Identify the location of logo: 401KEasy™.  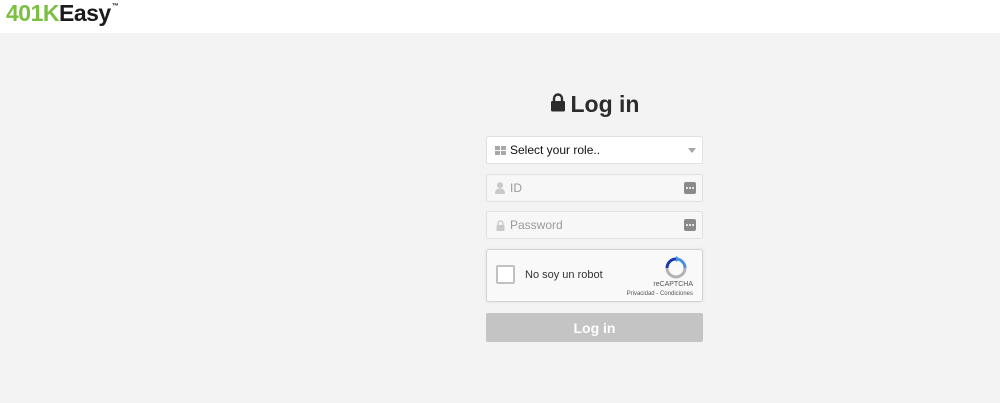
(62, 16).